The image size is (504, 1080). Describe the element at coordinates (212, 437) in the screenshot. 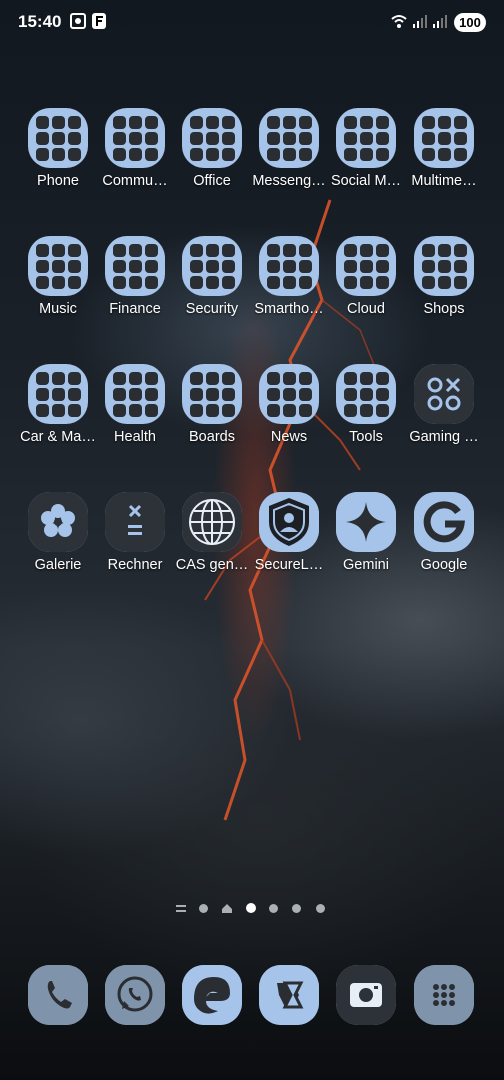

I see `app-label: Boards` at that location.